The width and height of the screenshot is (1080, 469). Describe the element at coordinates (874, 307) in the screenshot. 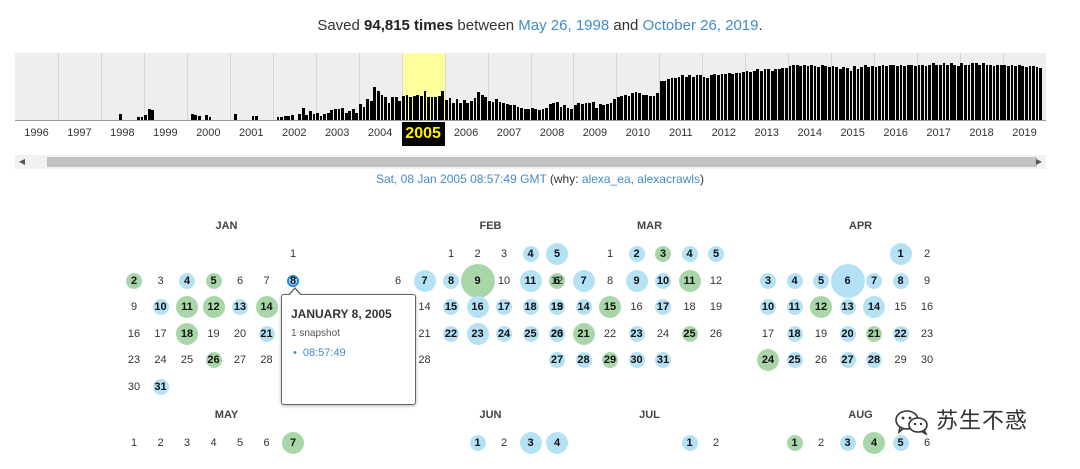

I see `calendar-day-snapshot: 14` at that location.